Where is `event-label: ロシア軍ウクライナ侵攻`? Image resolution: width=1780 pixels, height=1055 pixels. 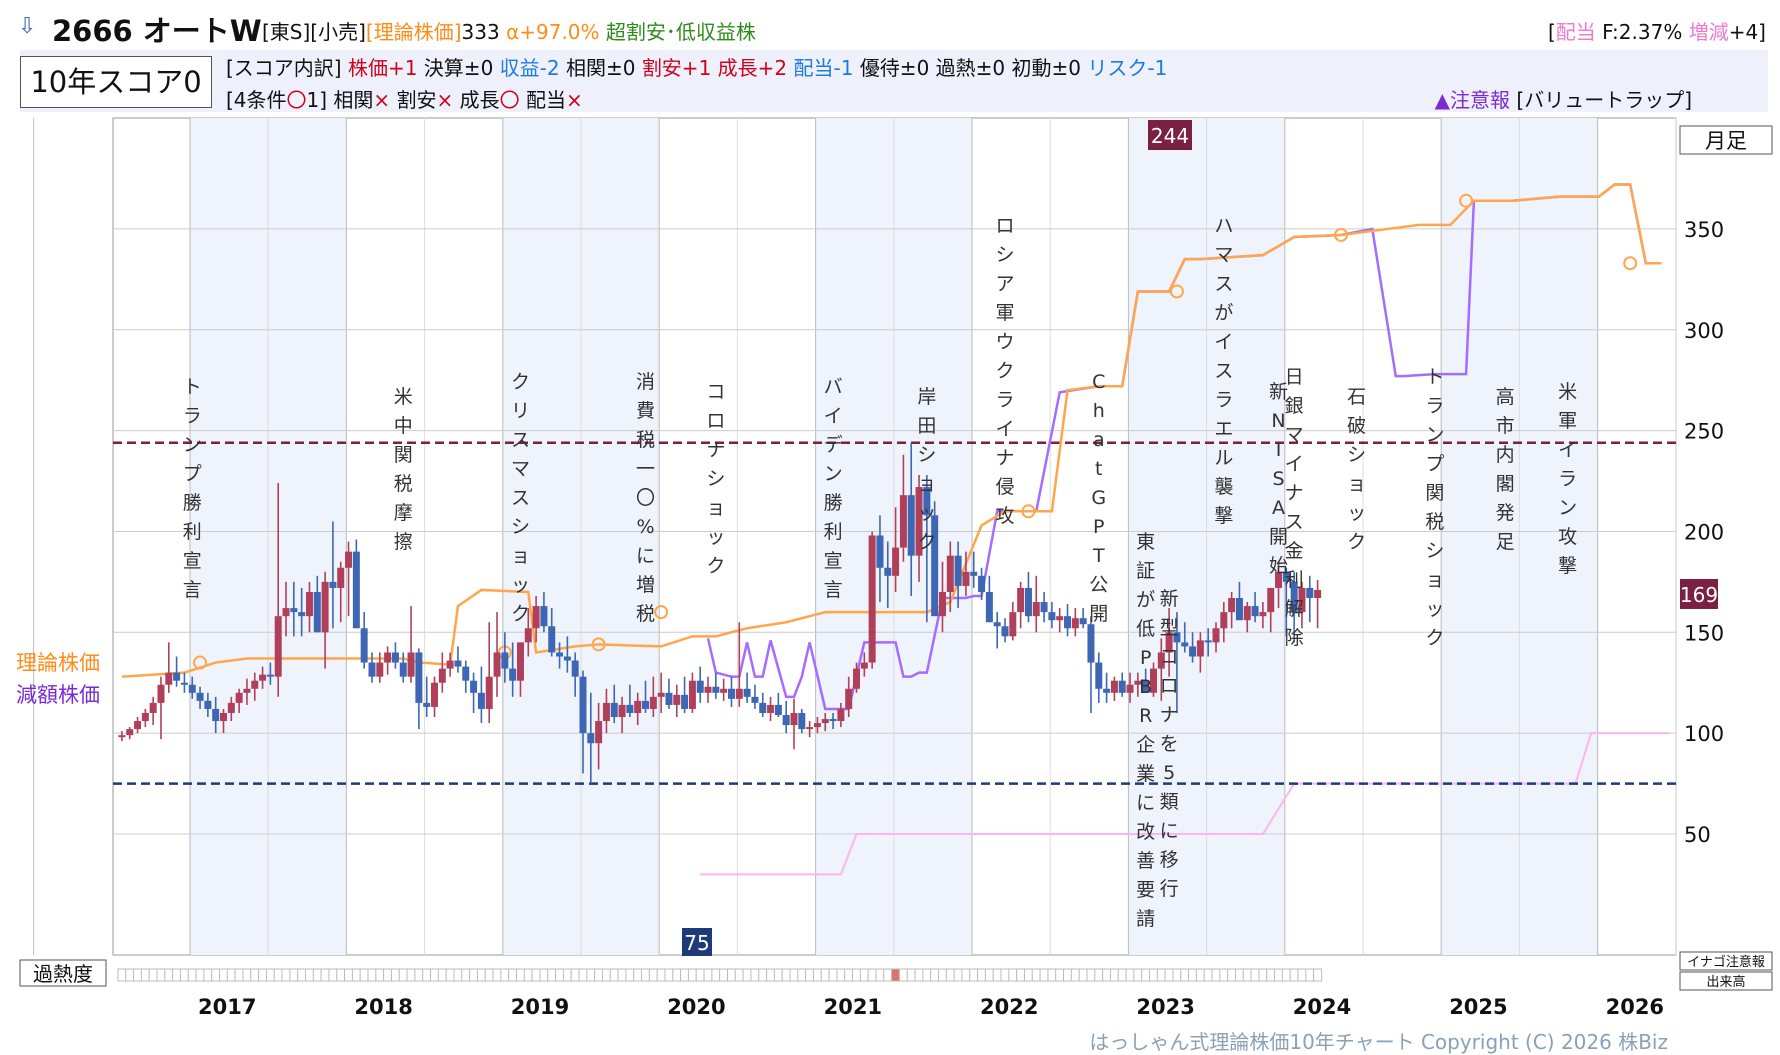 event-label: ロシア軍ウクライナ侵攻 is located at coordinates (1004, 371).